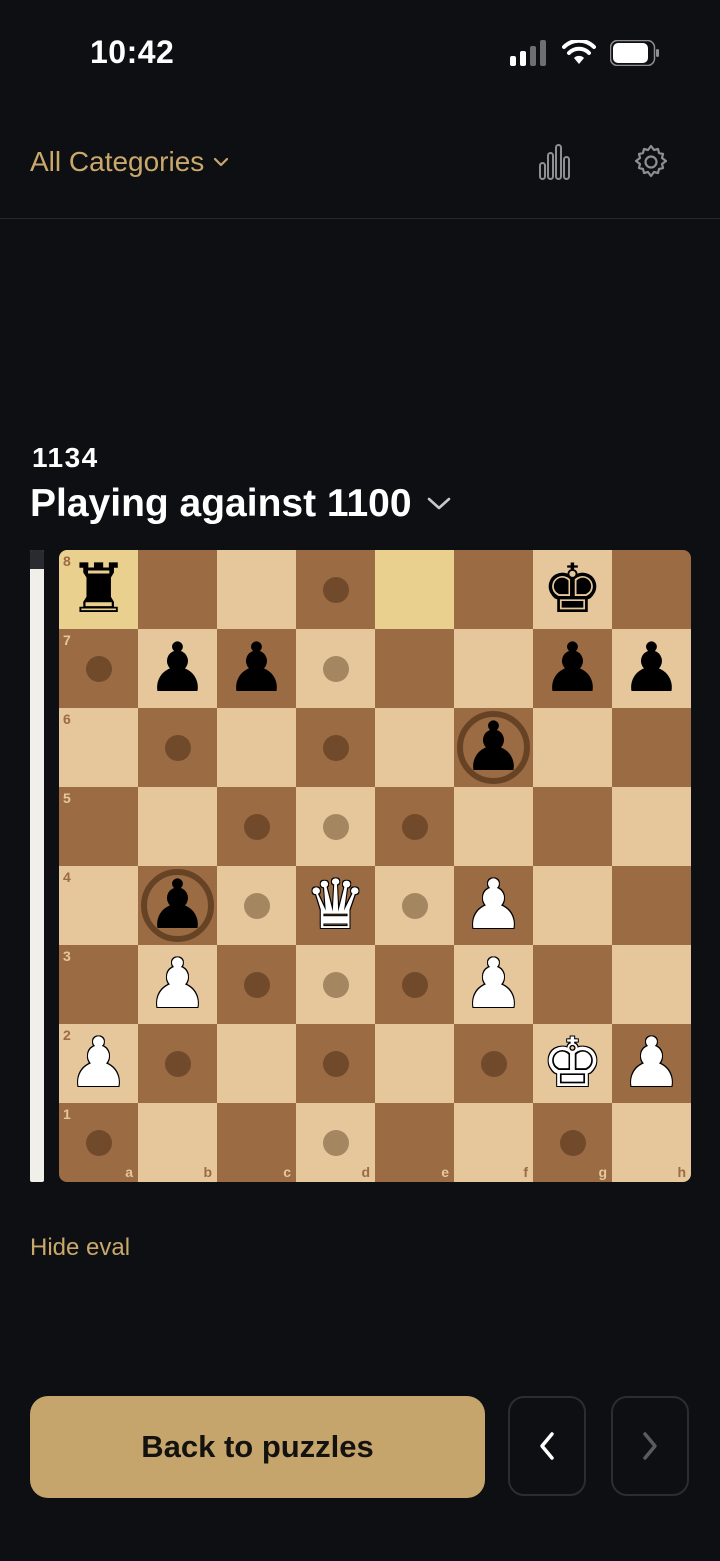  Describe the element at coordinates (177, 747) in the screenshot. I see `square-b6` at that location.